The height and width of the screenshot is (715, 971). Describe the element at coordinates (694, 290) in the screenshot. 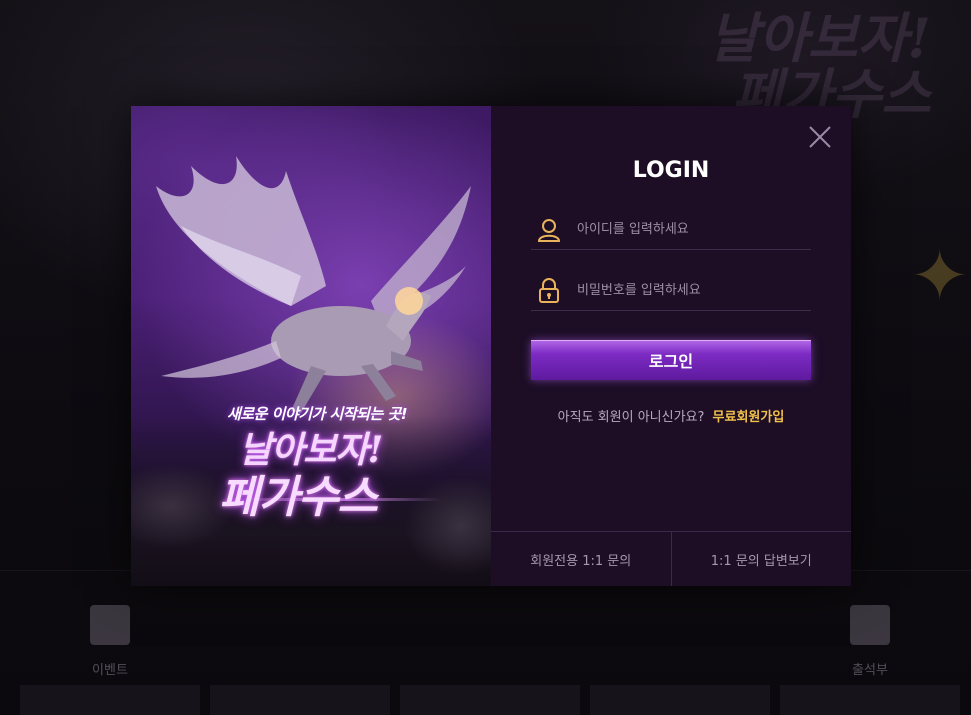

I see `password-input` at that location.